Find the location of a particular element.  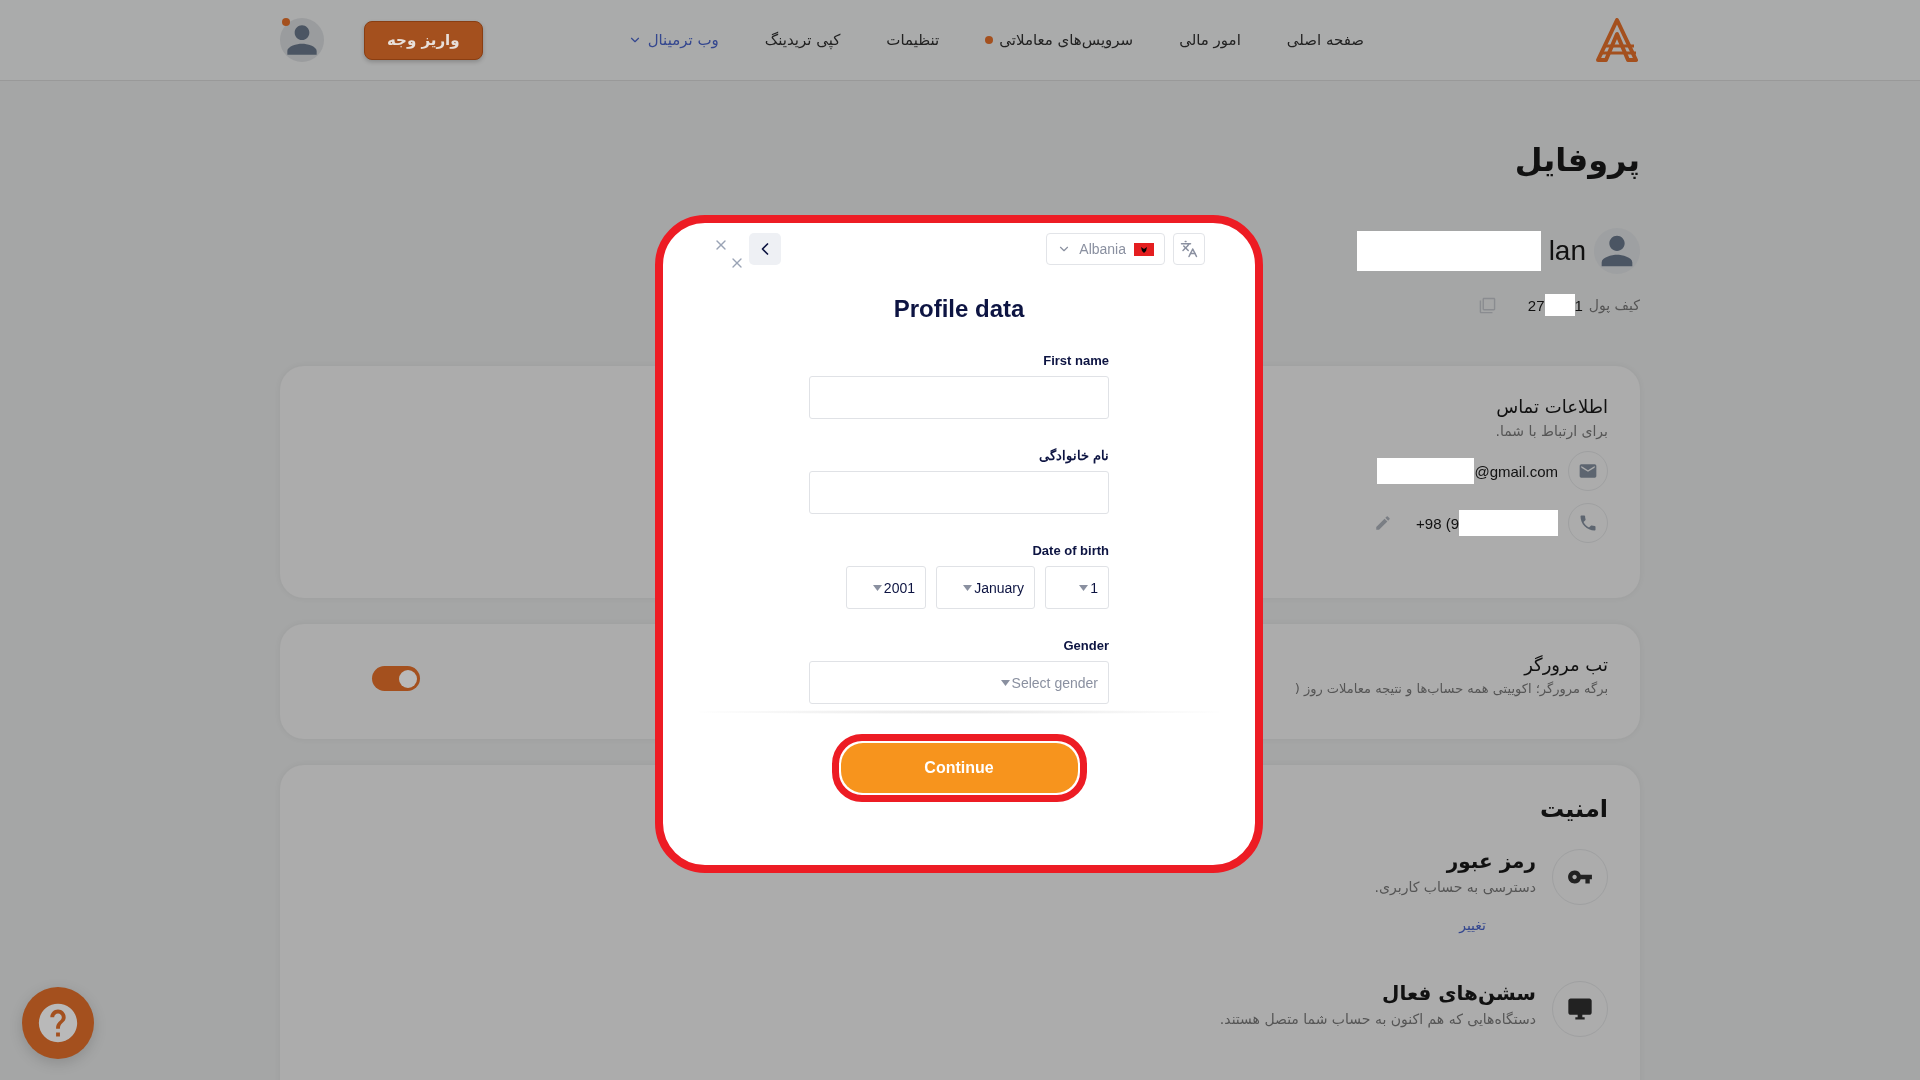

avatar-icon is located at coordinates (302, 40).